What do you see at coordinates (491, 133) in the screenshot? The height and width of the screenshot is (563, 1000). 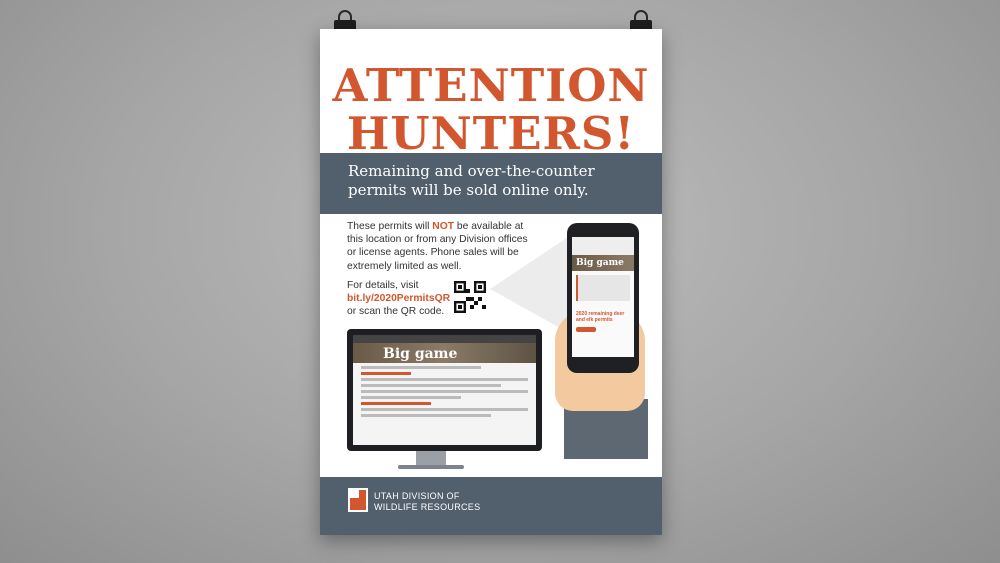 I see `headline-line2: HUNTERS!` at bounding box center [491, 133].